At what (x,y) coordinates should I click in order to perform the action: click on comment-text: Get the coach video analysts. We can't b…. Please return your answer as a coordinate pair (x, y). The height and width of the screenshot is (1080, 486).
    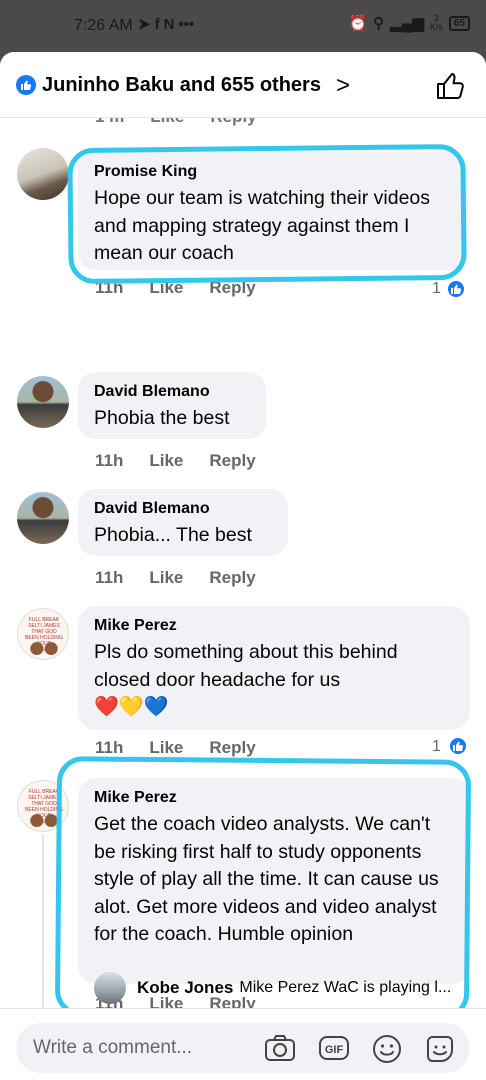
    Looking at the image, I should click on (266, 879).